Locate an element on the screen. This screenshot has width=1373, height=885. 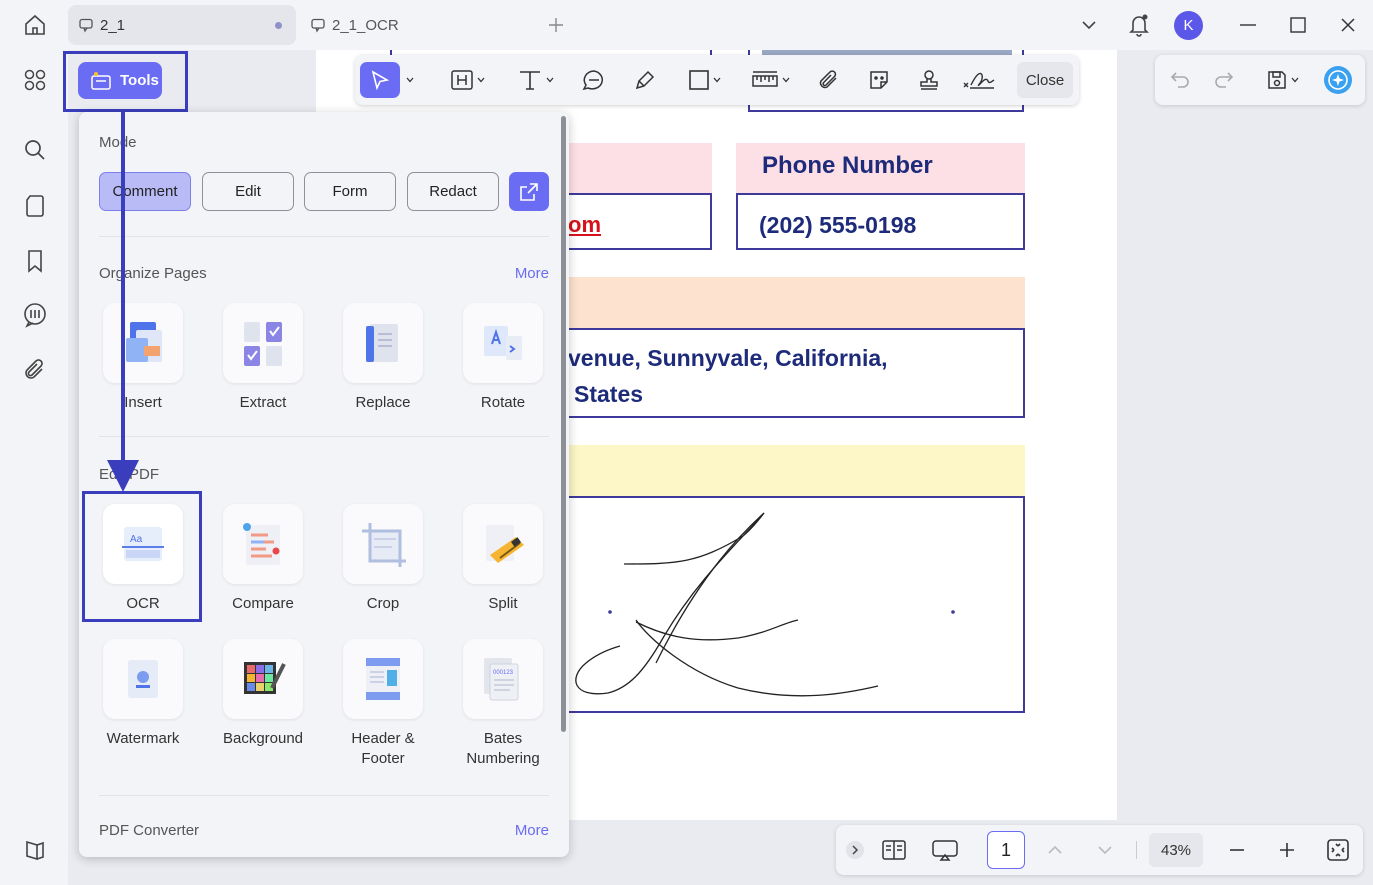
save-icon is located at coordinates (1282, 80).